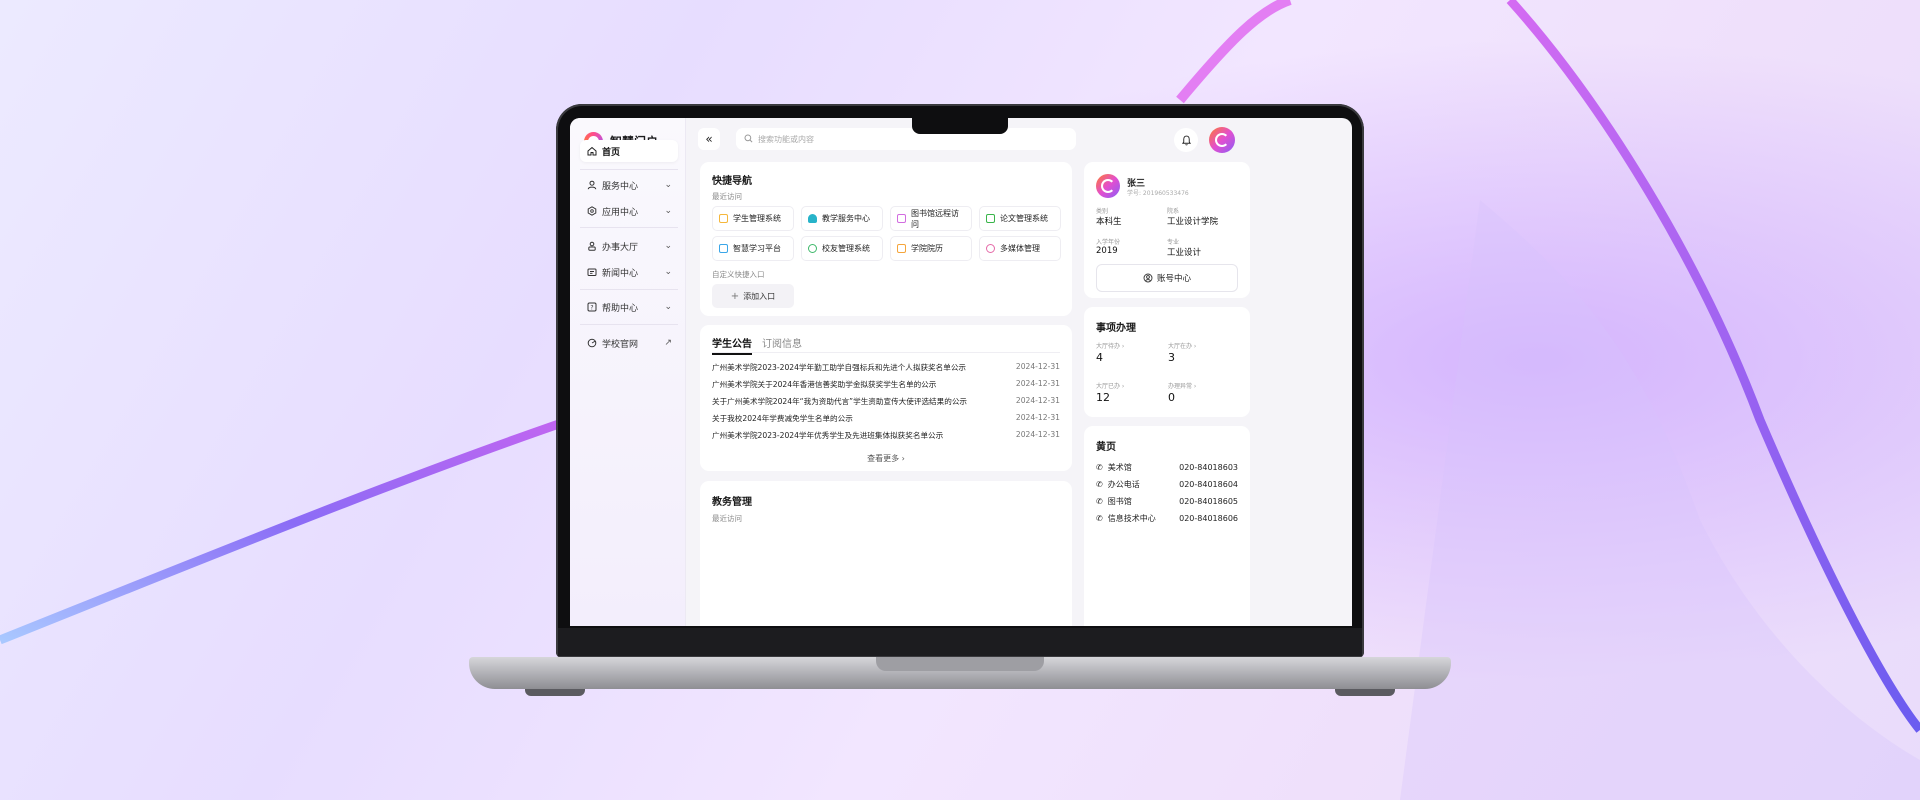 Image resolution: width=1920 pixels, height=800 pixels. Describe the element at coordinates (1173, 242) in the screenshot. I see `field-key: 专业` at that location.